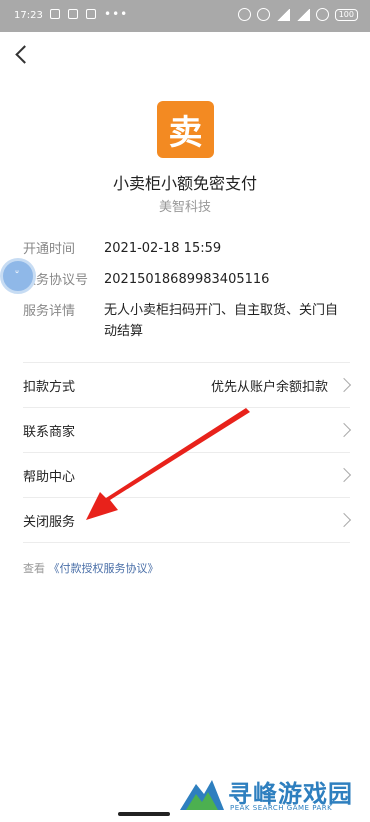  What do you see at coordinates (49, 522) in the screenshot?
I see `menu-label: 关闭服务` at bounding box center [49, 522].